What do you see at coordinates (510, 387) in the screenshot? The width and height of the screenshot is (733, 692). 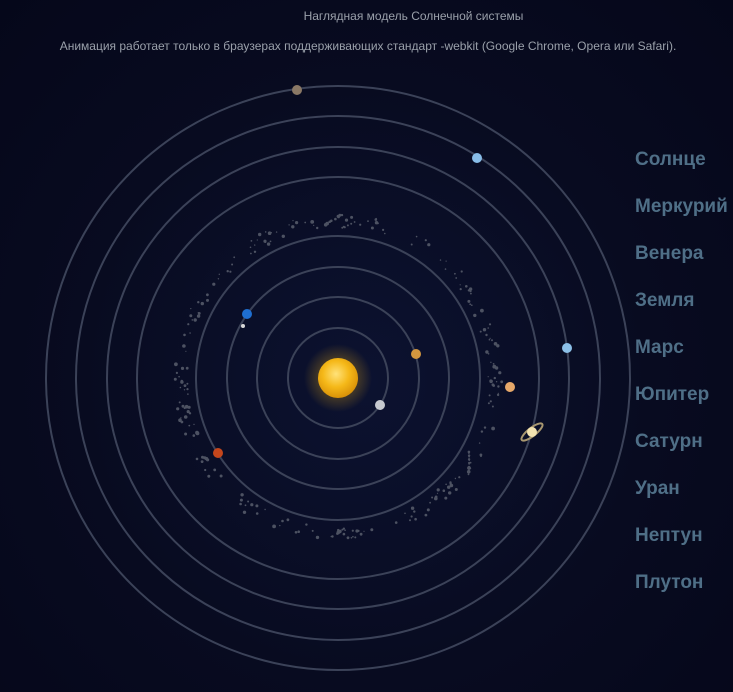 I see `planet-jupiter` at bounding box center [510, 387].